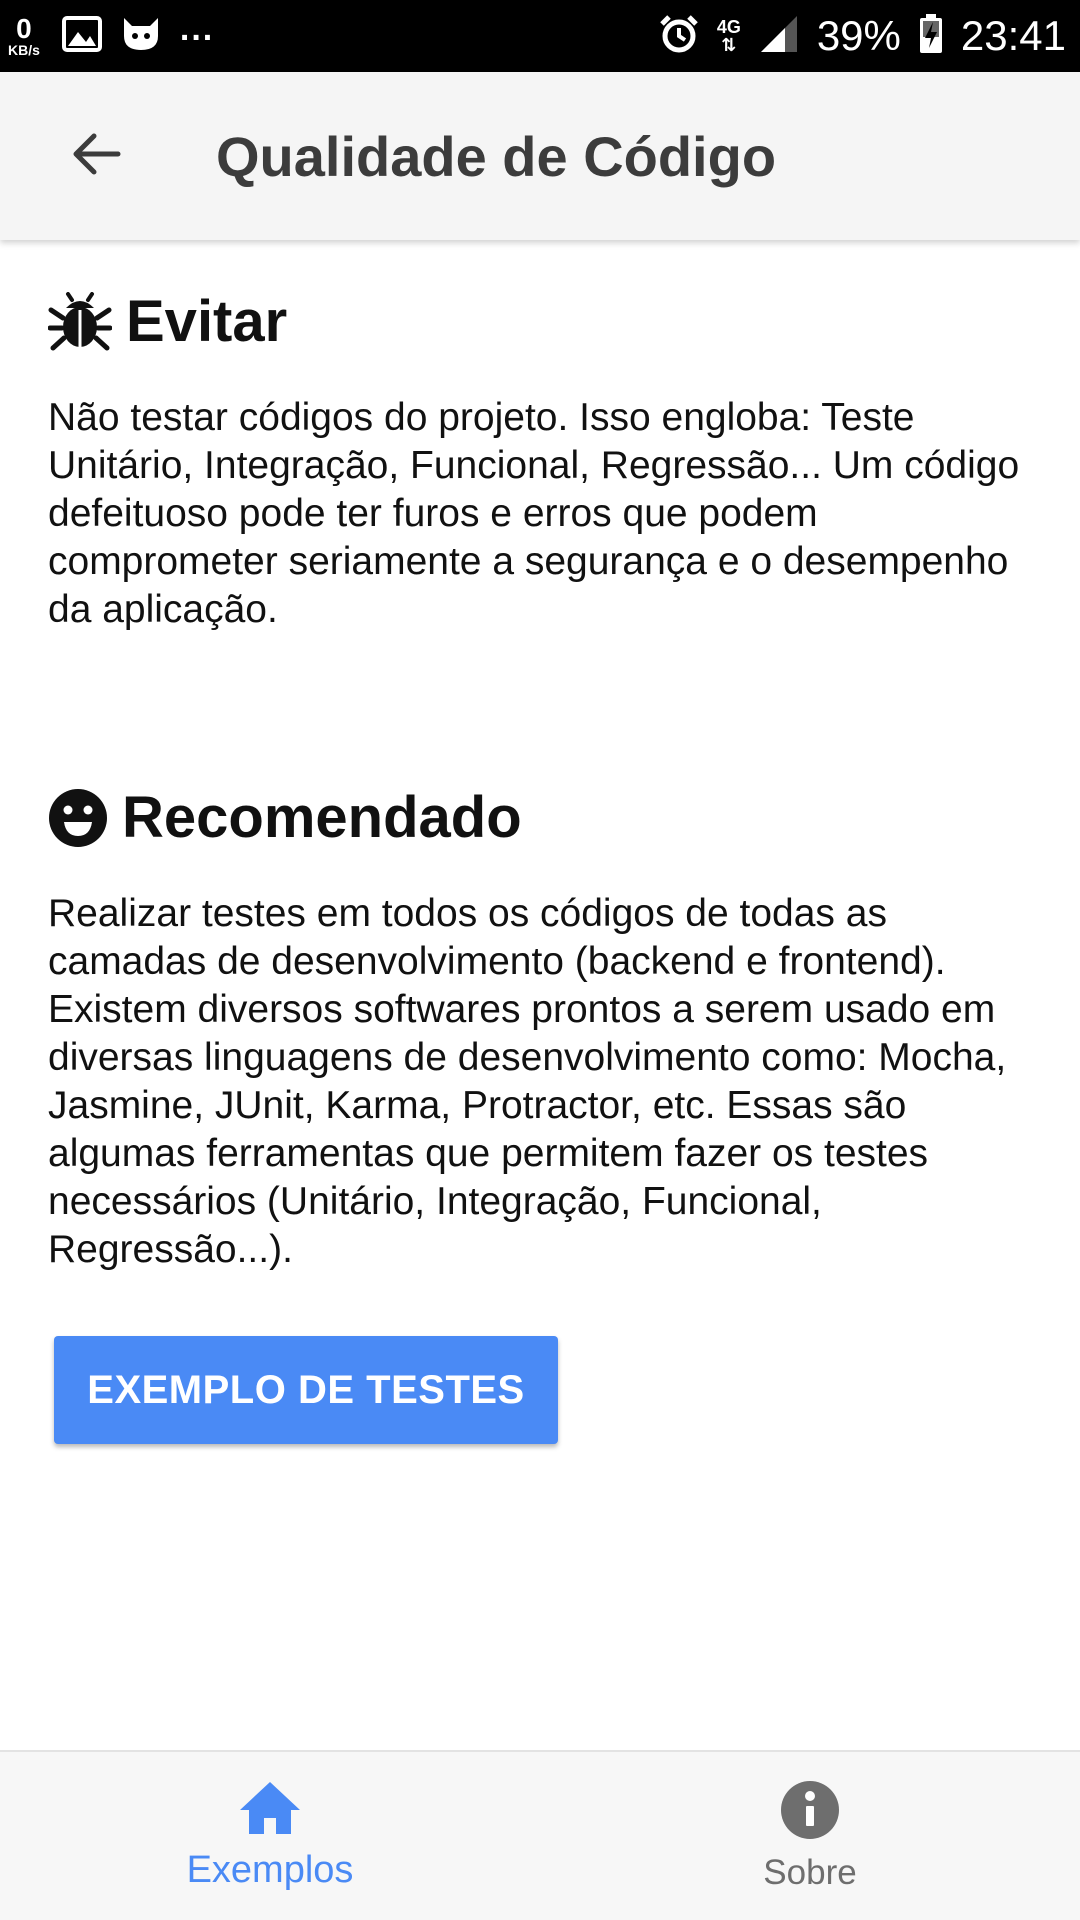  I want to click on nav-item-sobre: Sobre, so click(810, 1836).